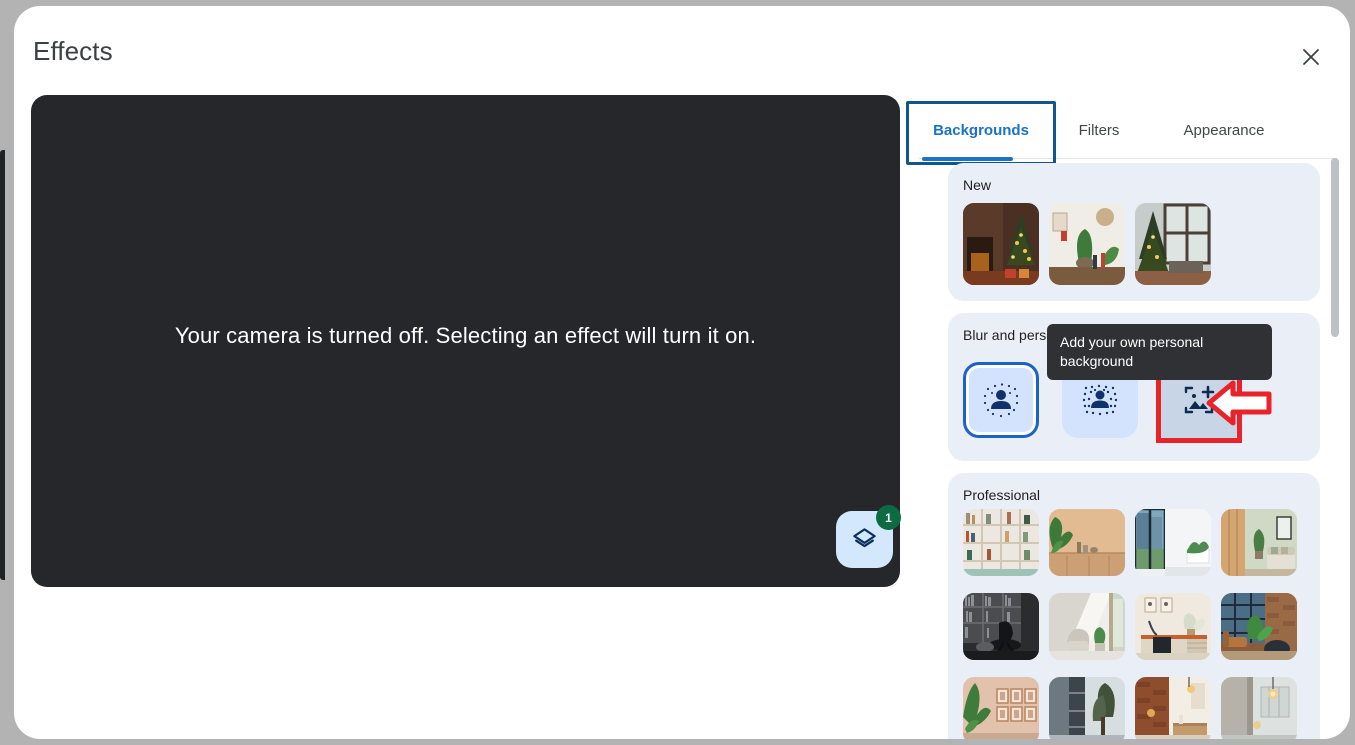  I want to click on tab-filters: Filters, so click(1099, 130).